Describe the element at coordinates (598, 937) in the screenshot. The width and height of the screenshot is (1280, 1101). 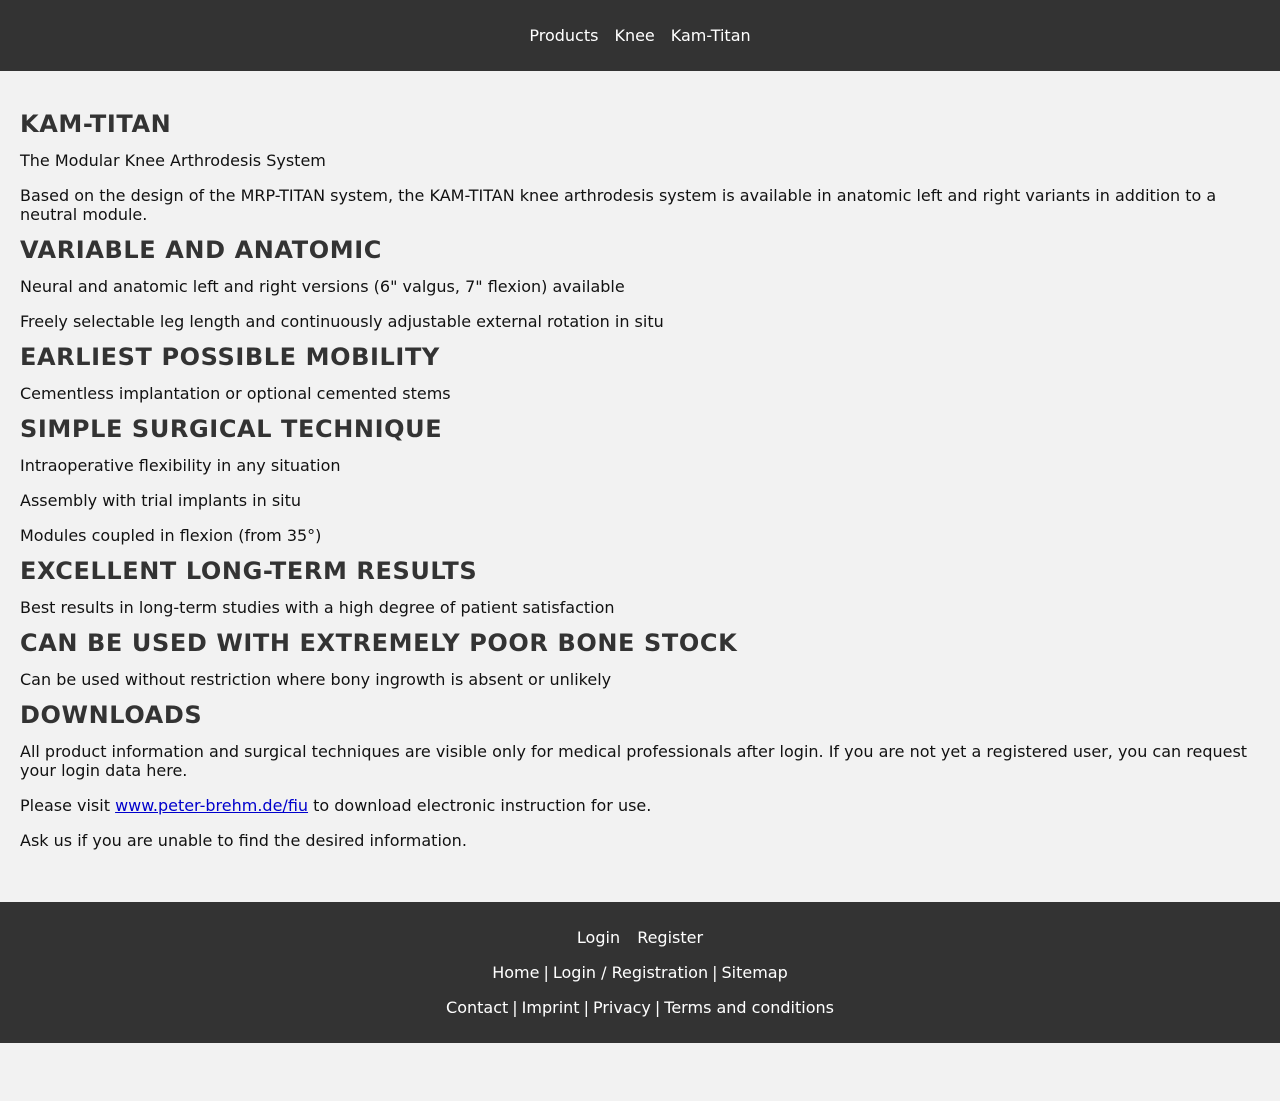
I see `footer-login-link: Login` at that location.